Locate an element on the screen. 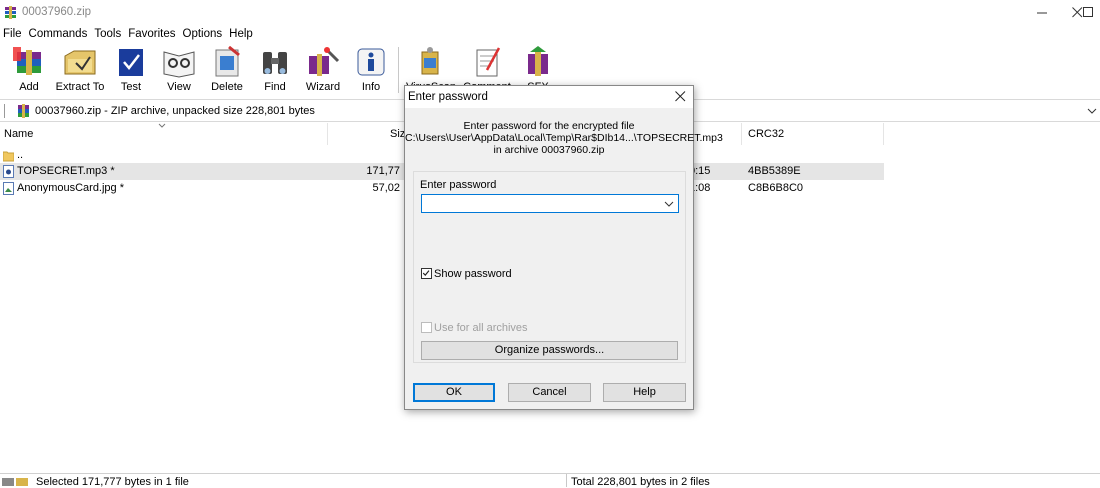 The height and width of the screenshot is (488, 1100). extract-to-button: Extract To is located at coordinates (80, 71).